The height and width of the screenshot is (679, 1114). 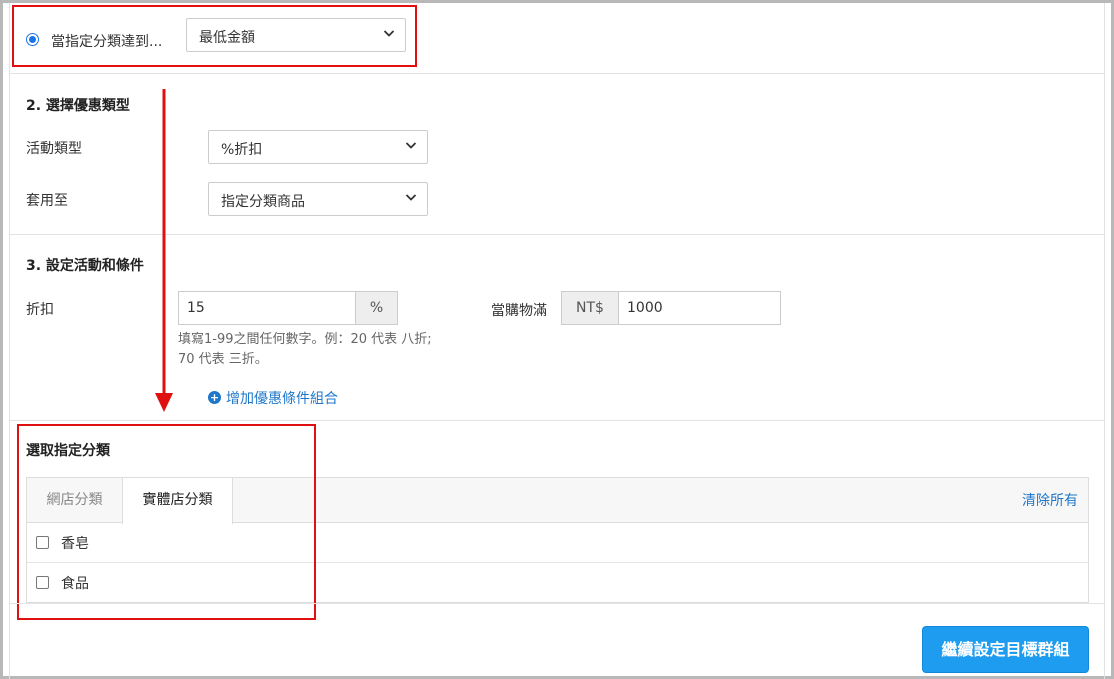 What do you see at coordinates (54, 149) in the screenshot?
I see `activity-type-label: 活動類型` at bounding box center [54, 149].